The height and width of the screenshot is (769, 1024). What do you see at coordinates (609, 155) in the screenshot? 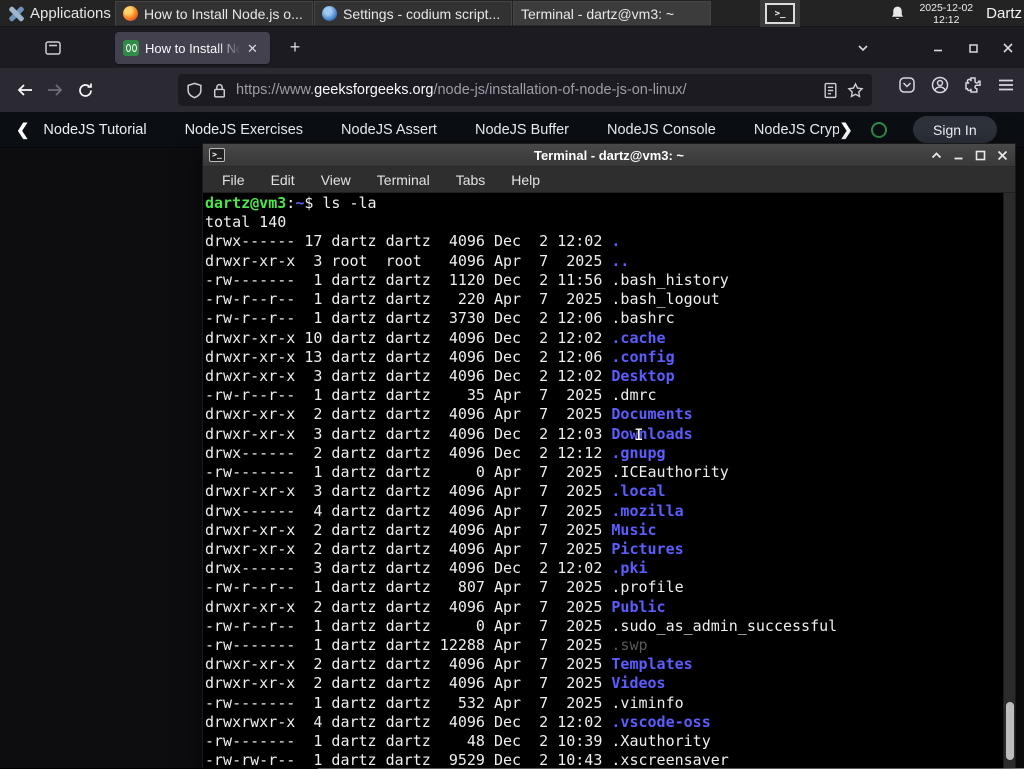
I see `terminal-title-bar: >_ Terminal - dartz@vm3: ~` at bounding box center [609, 155].